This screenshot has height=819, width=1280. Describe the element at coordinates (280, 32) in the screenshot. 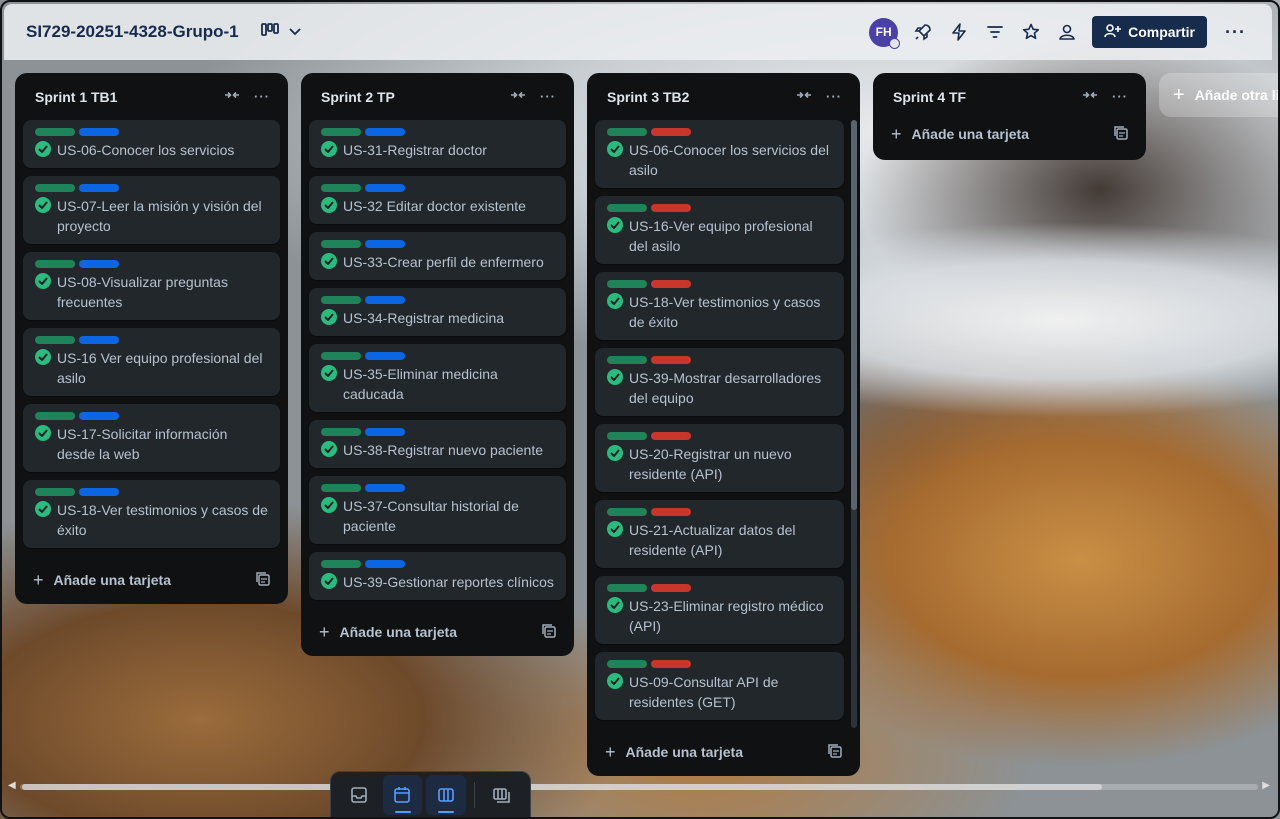

I see `view-switcher` at that location.